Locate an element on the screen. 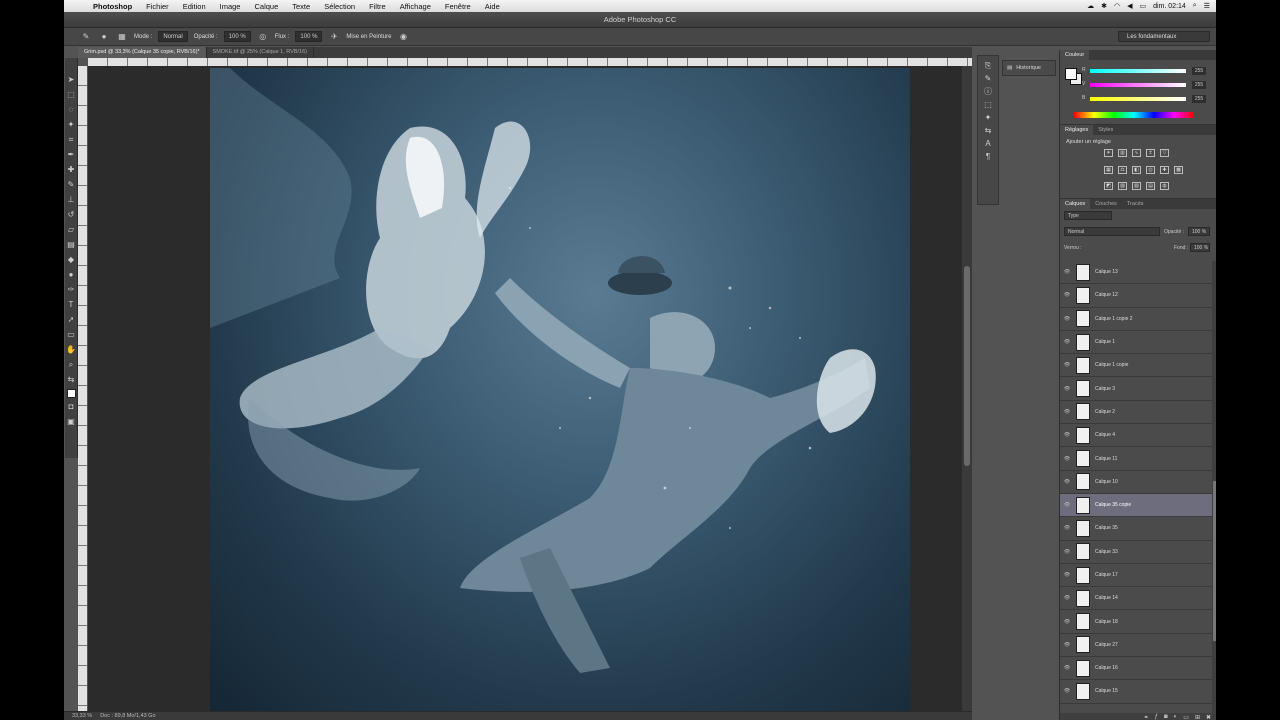 The width and height of the screenshot is (1280, 720). blur-tool-icon: ◆ is located at coordinates (71, 260).